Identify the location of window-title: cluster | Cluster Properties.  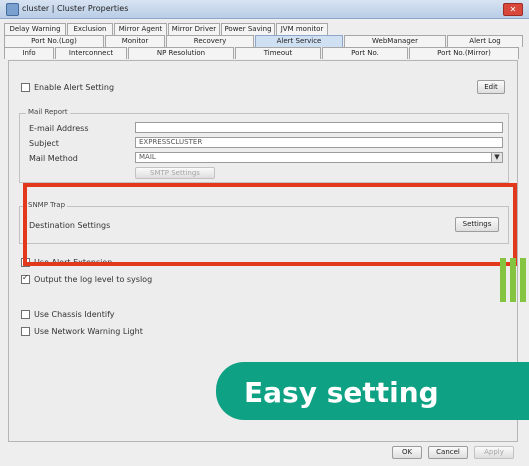
(75, 8).